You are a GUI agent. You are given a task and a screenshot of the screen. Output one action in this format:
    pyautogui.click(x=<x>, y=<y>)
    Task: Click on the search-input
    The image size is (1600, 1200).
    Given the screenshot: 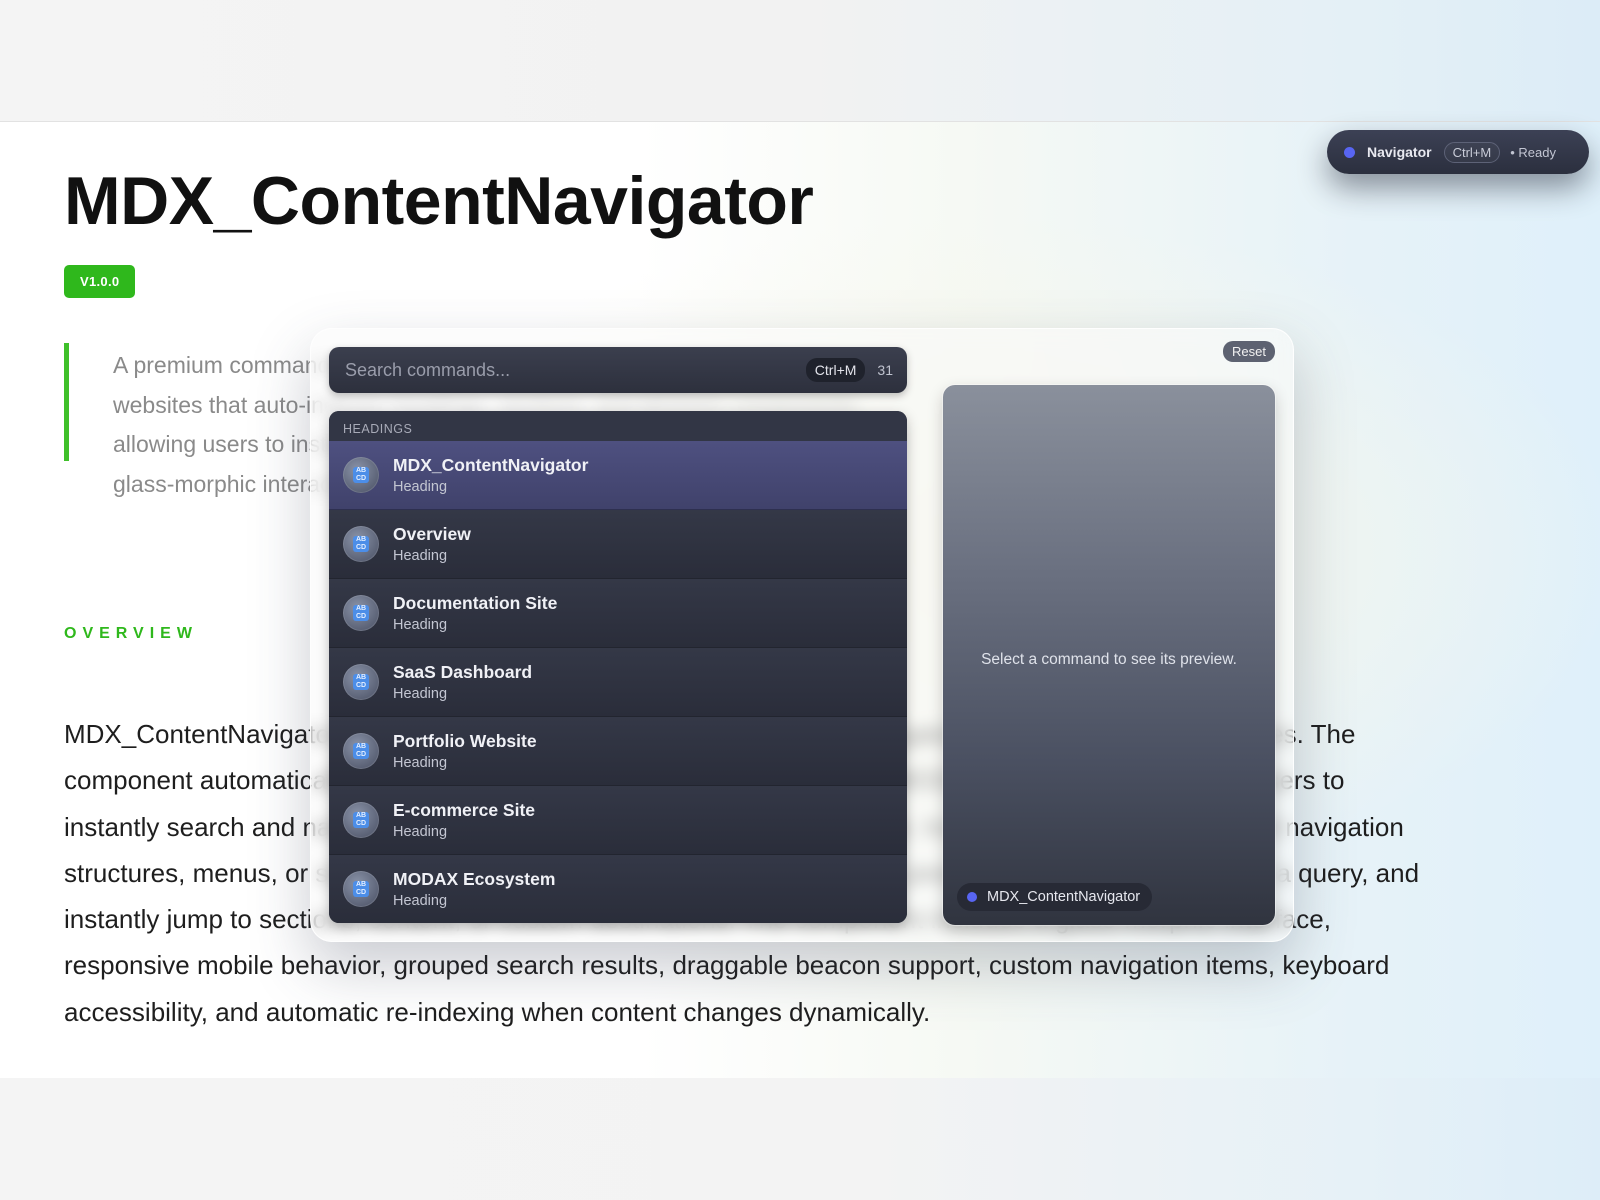 What is the action you would take?
    pyautogui.click(x=574, y=370)
    